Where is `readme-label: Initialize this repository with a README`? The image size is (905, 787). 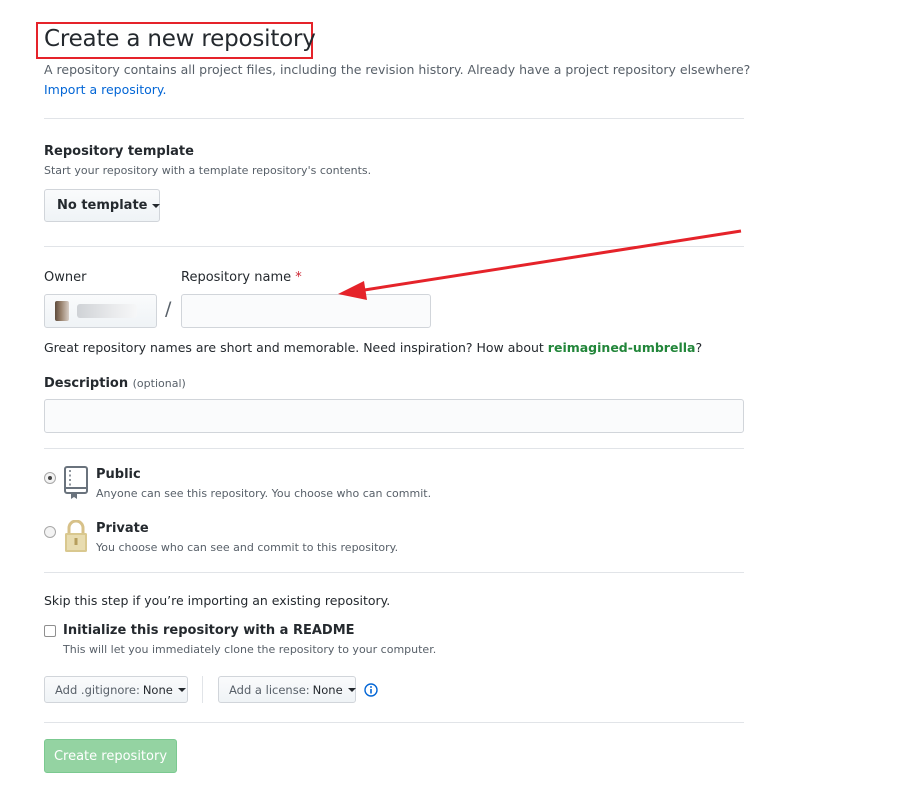 readme-label: Initialize this repository with a README is located at coordinates (209, 630).